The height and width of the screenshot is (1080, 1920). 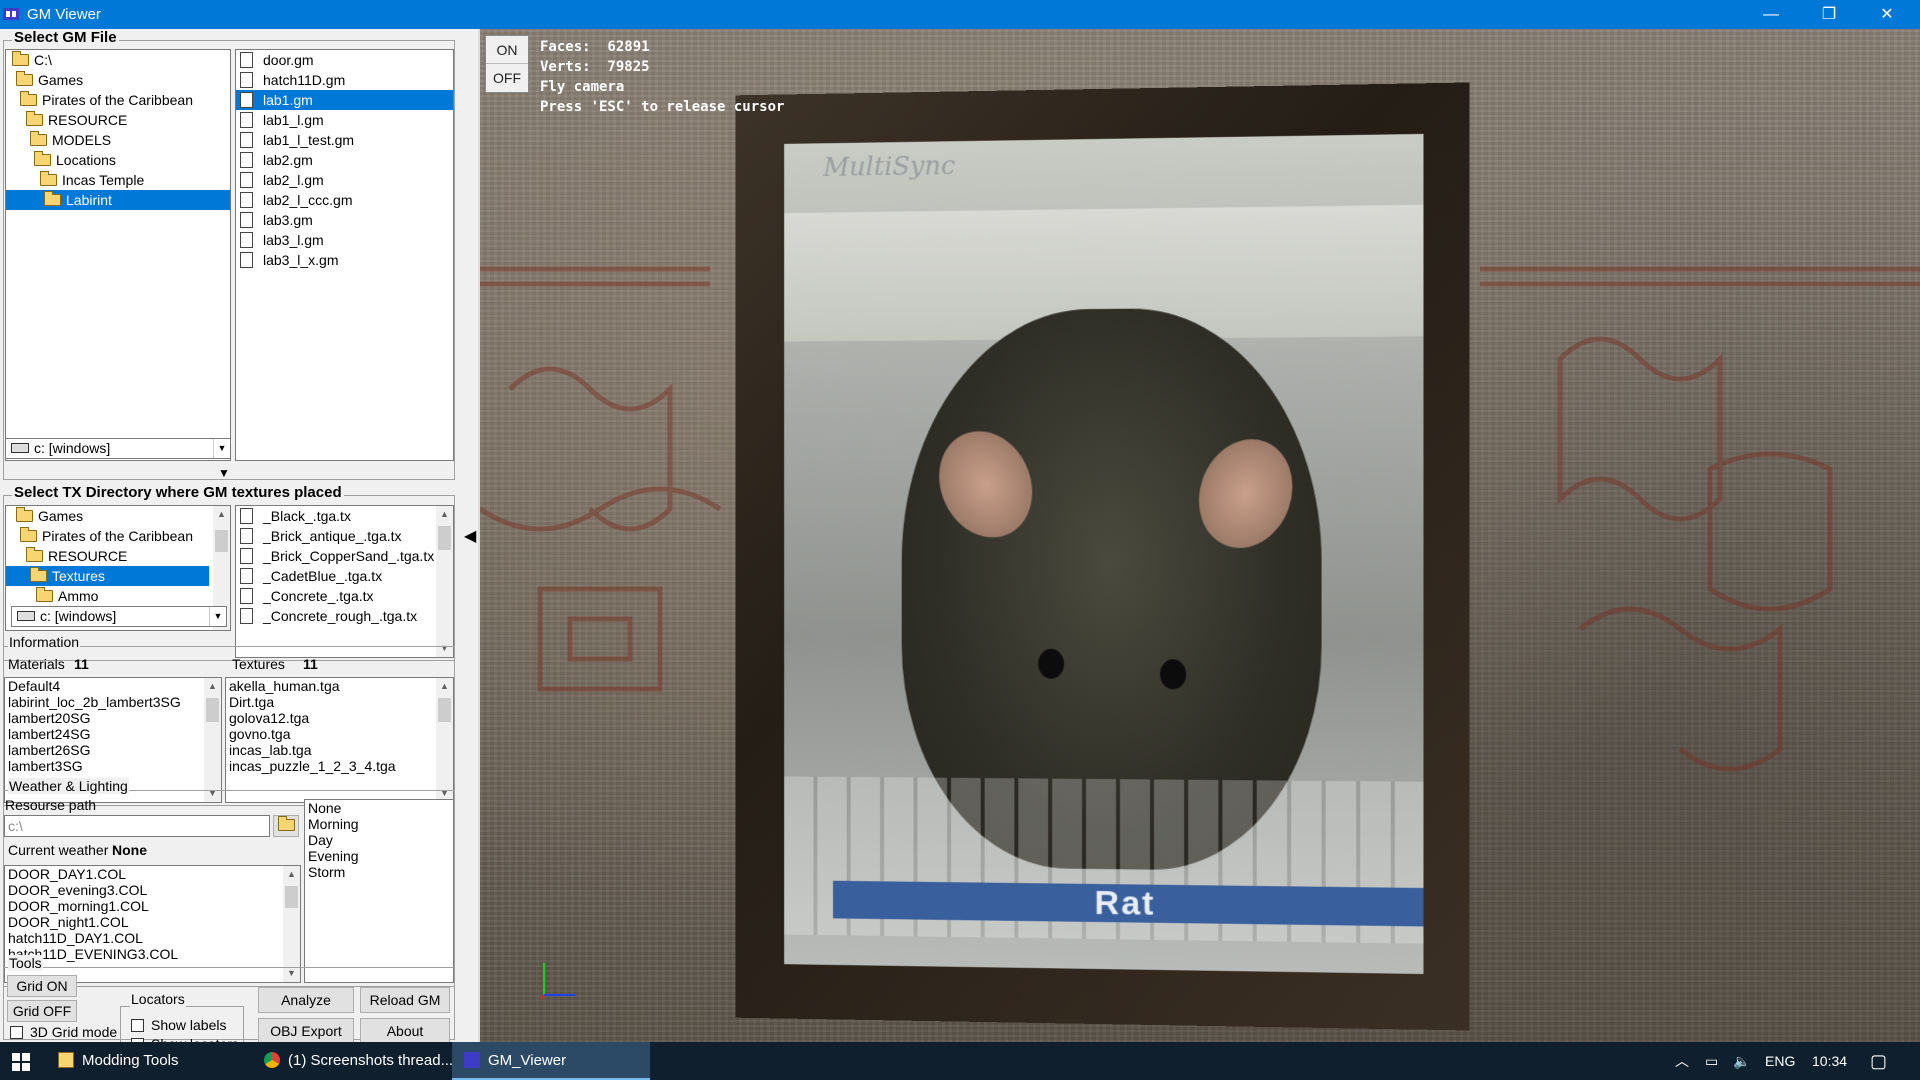 What do you see at coordinates (113, 766) in the screenshot?
I see `list-item: lambert3SG` at bounding box center [113, 766].